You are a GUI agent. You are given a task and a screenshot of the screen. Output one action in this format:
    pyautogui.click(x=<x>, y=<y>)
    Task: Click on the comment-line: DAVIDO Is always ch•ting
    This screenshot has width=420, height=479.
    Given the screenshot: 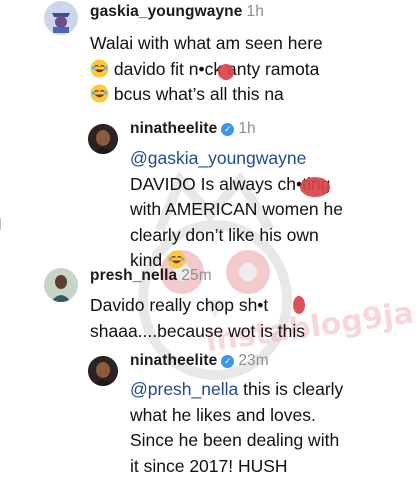 What is the action you would take?
    pyautogui.click(x=272, y=185)
    